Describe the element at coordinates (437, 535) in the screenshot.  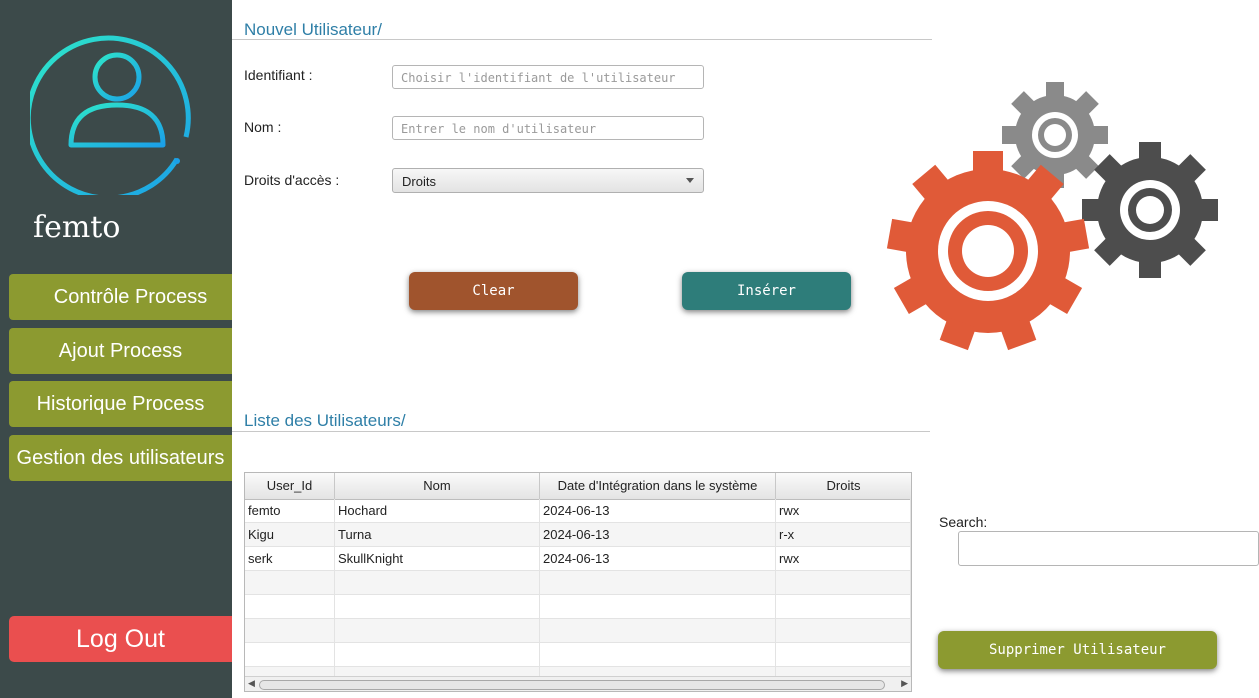
I see `cell-nom: Turna` at that location.